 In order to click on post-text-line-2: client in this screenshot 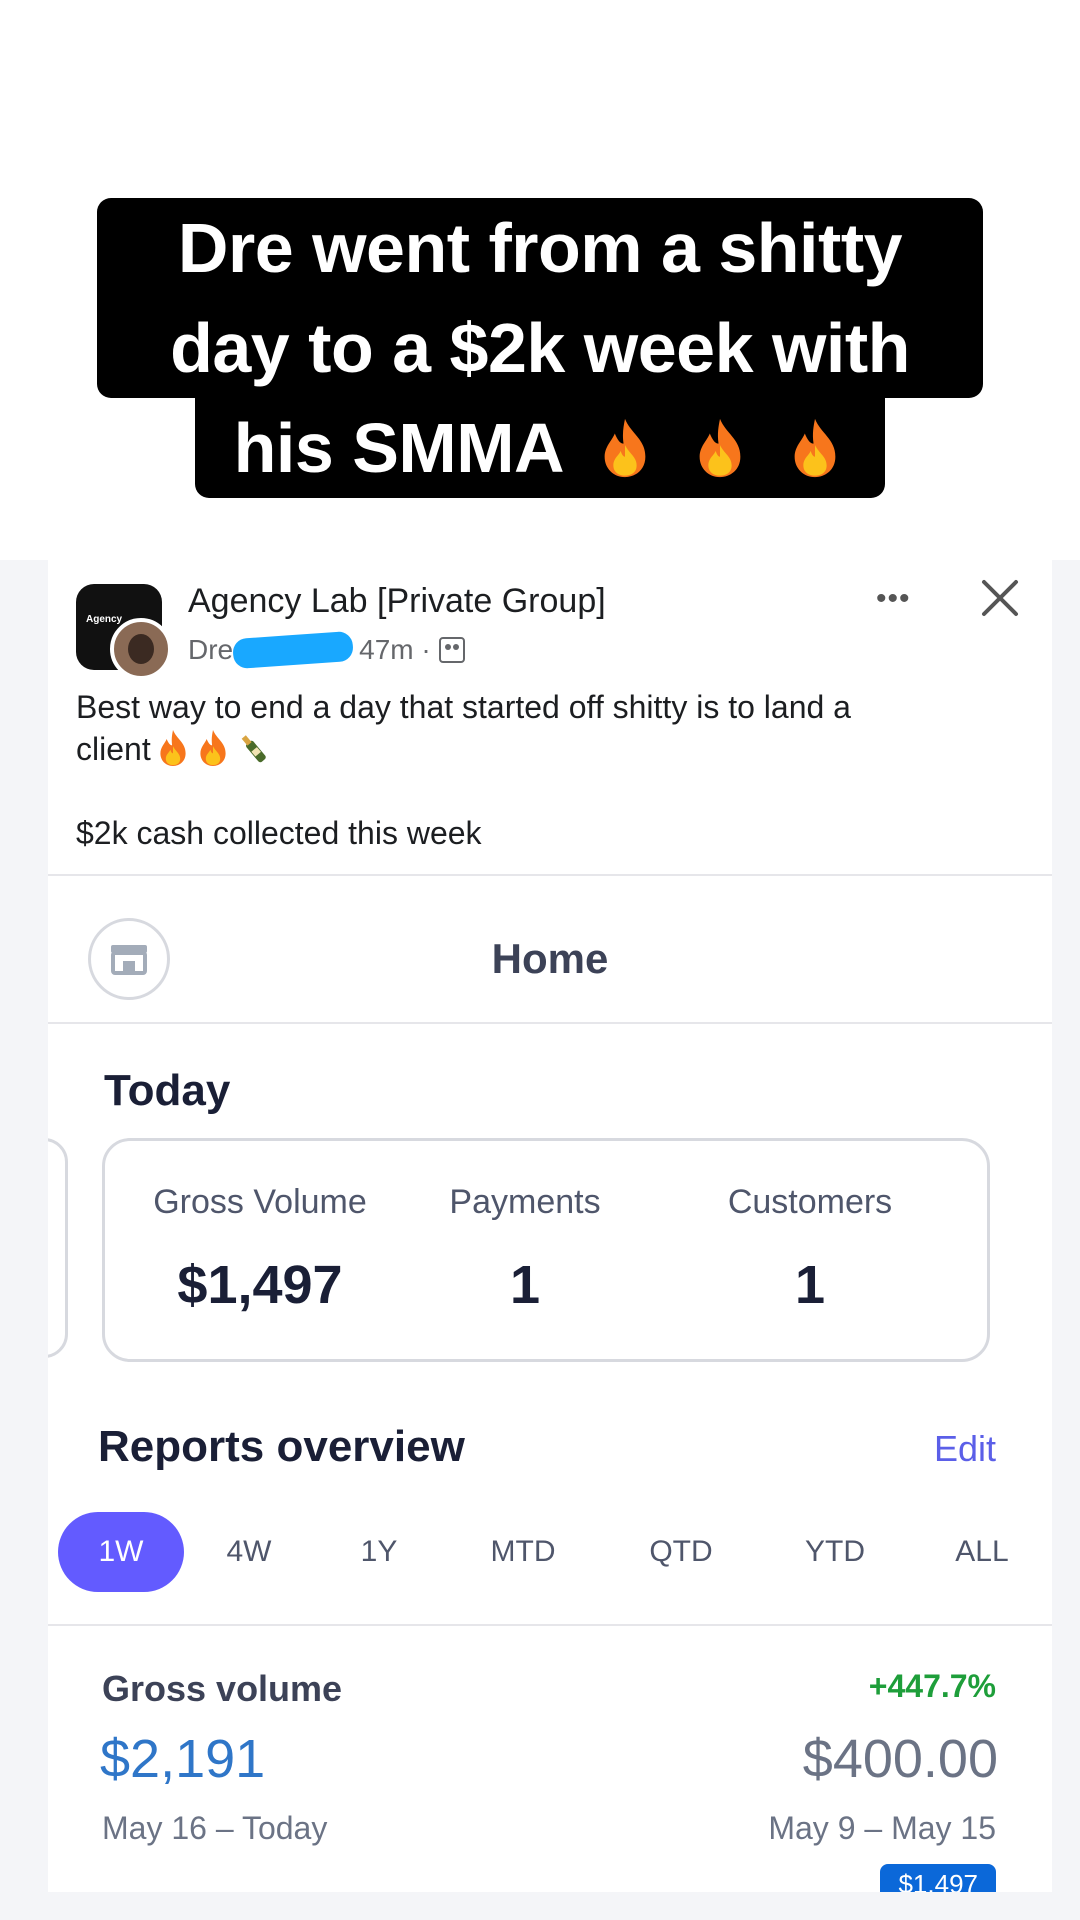, I will do `click(113, 749)`.